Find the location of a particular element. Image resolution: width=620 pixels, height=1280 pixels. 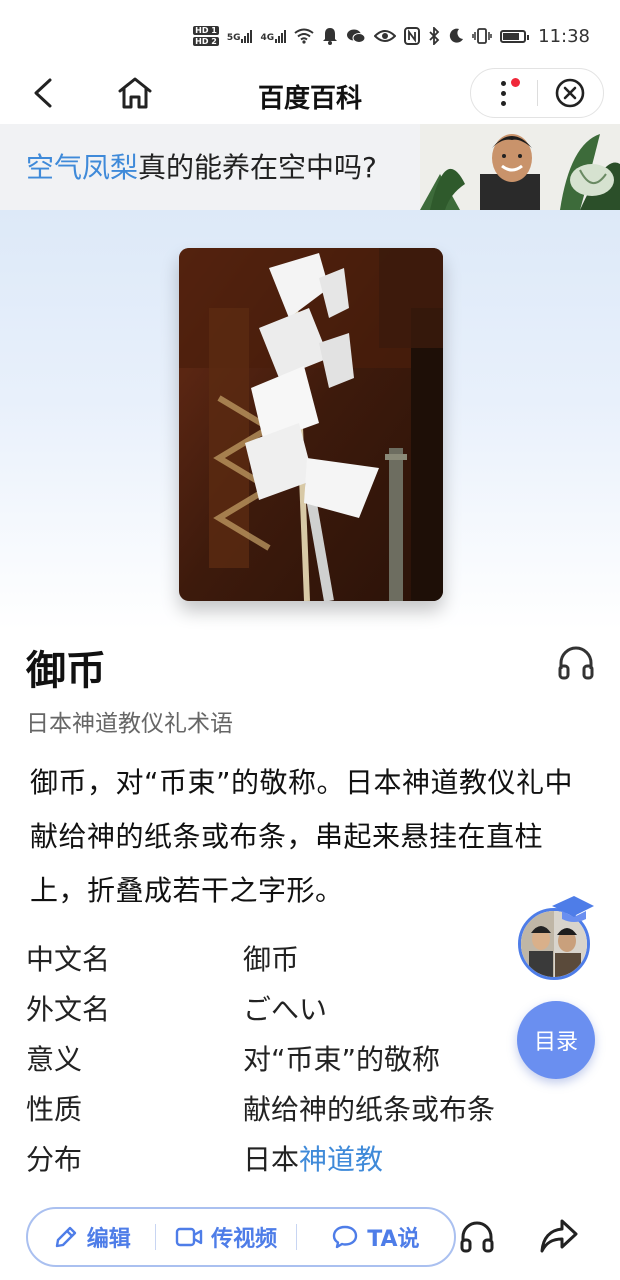

entry-image is located at coordinates (311, 424).